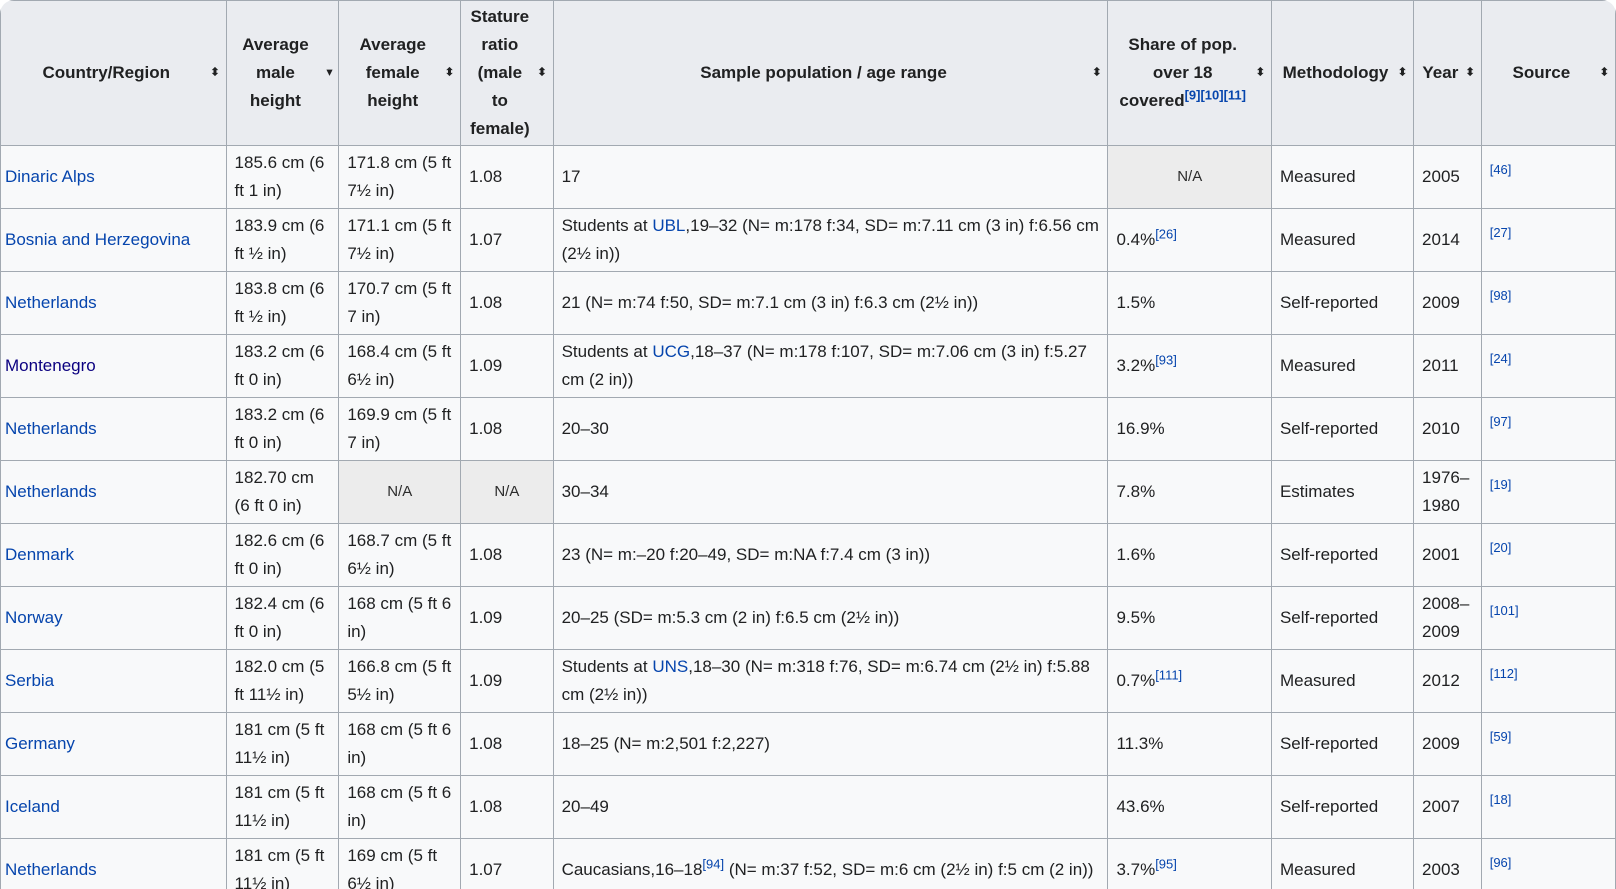 The image size is (1616, 889). Describe the element at coordinates (40, 743) in the screenshot. I see `country-link: Germany` at that location.